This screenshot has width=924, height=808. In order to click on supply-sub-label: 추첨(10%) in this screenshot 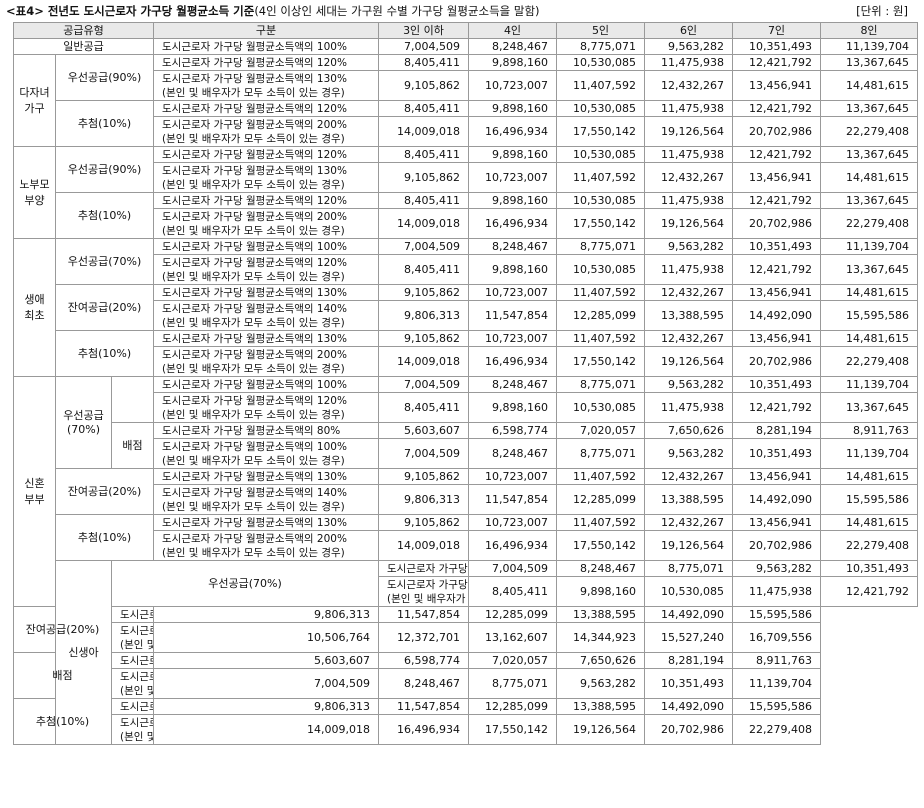, I will do `click(104, 353)`.